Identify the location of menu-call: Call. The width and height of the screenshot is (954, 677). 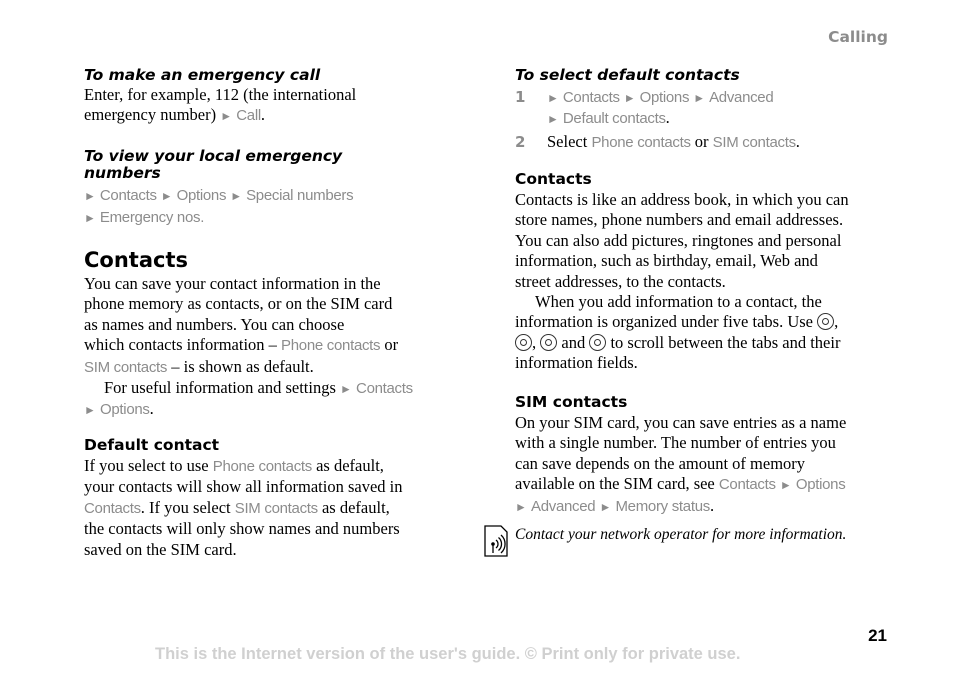
(248, 116).